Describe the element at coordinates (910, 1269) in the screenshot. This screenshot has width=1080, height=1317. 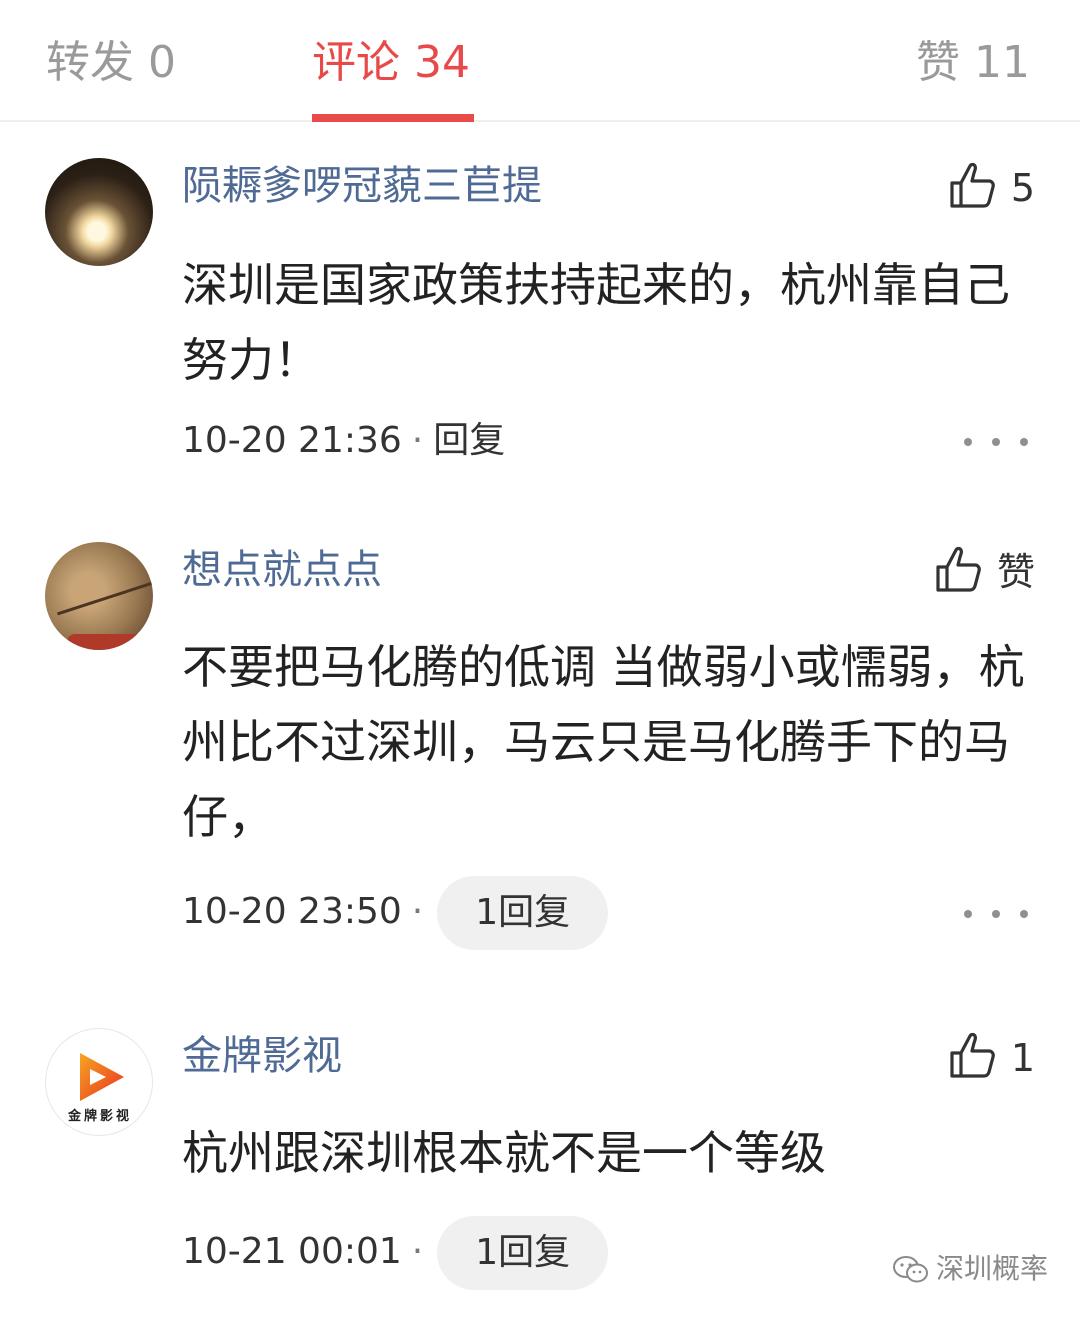
I see `wechat-icon` at that location.